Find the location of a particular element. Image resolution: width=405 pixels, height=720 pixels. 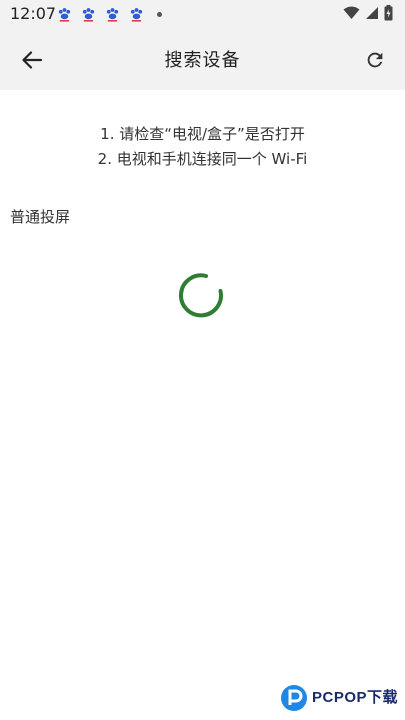

status-time: 12:07 is located at coordinates (33, 13).